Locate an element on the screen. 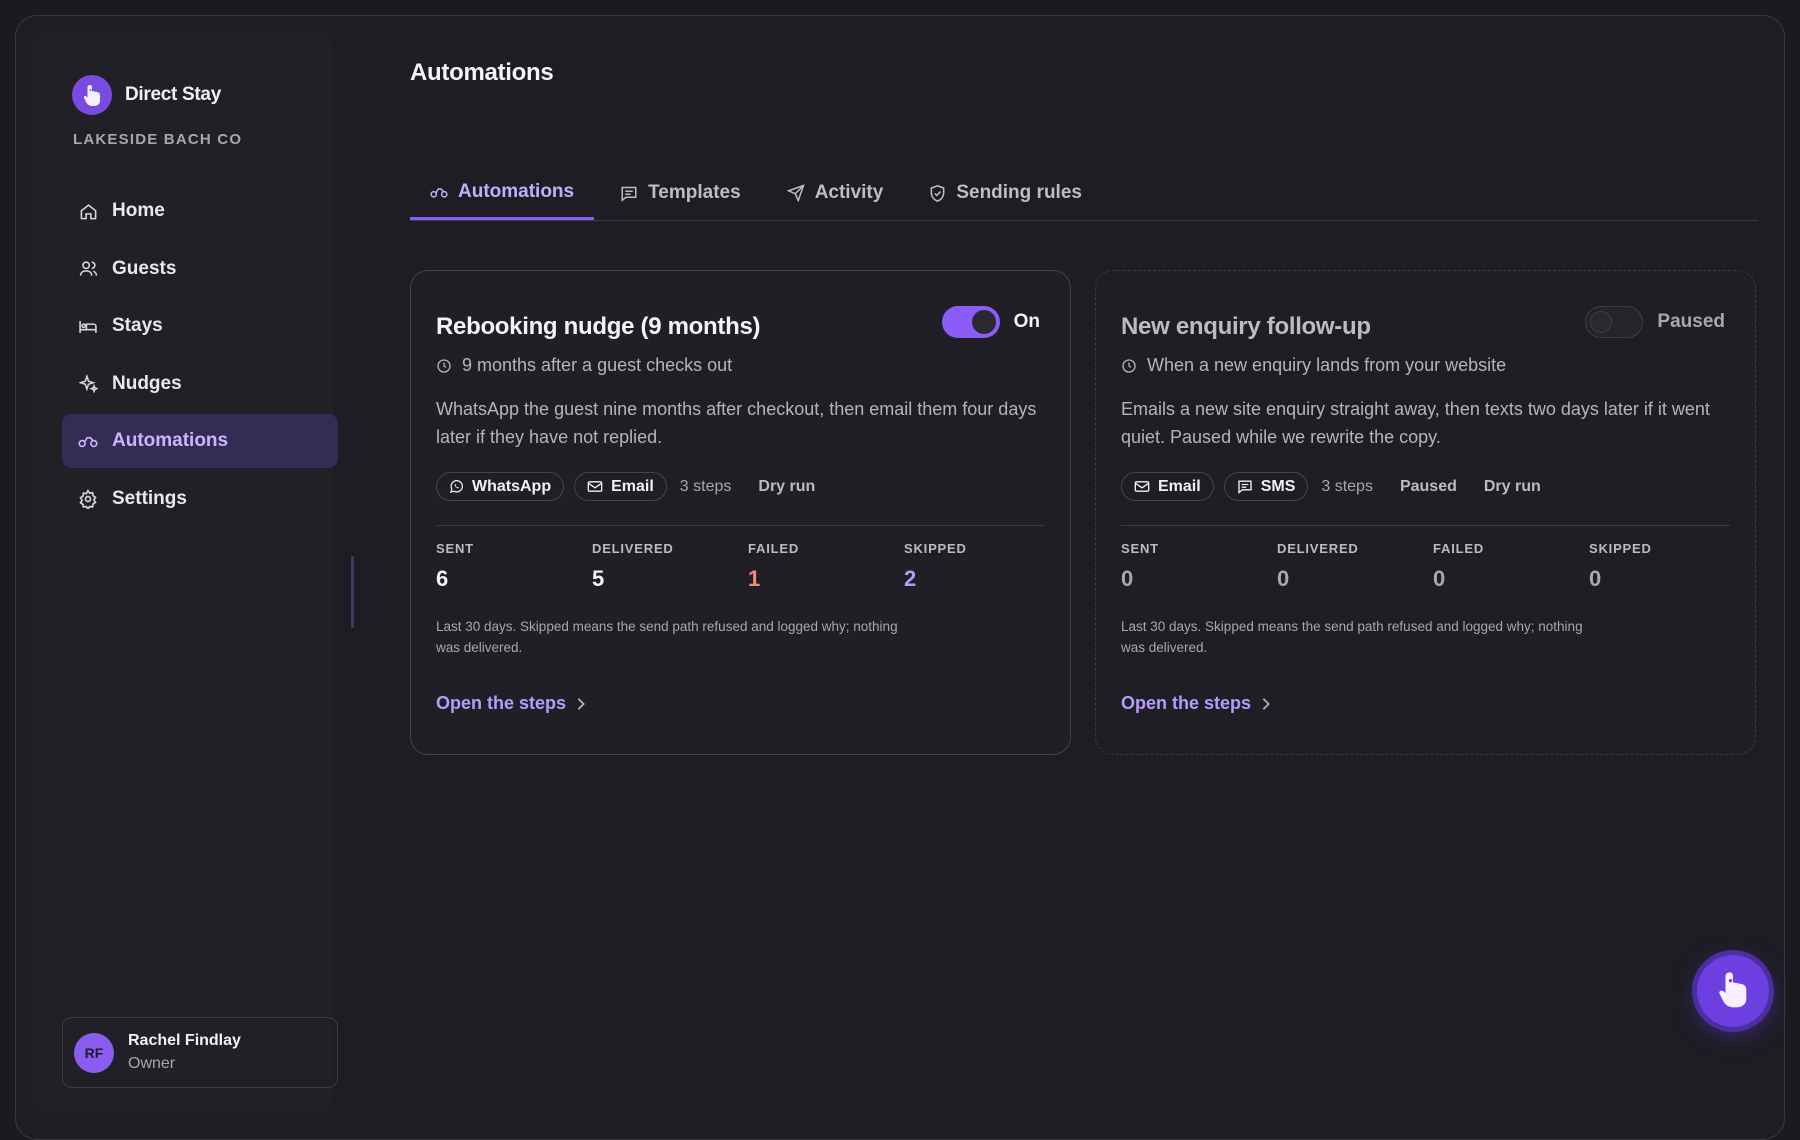 The height and width of the screenshot is (1140, 1800). users-icon is located at coordinates (88, 269).